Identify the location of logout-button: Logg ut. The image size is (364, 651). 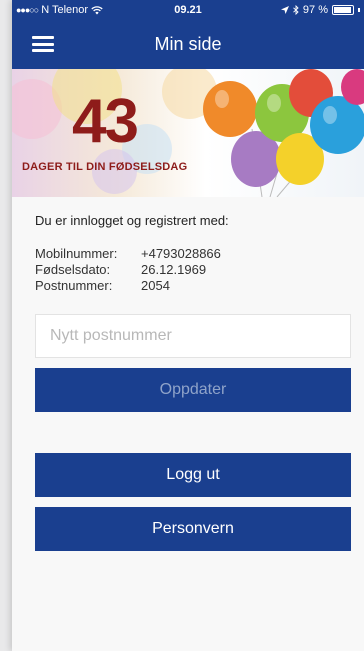
(193, 475).